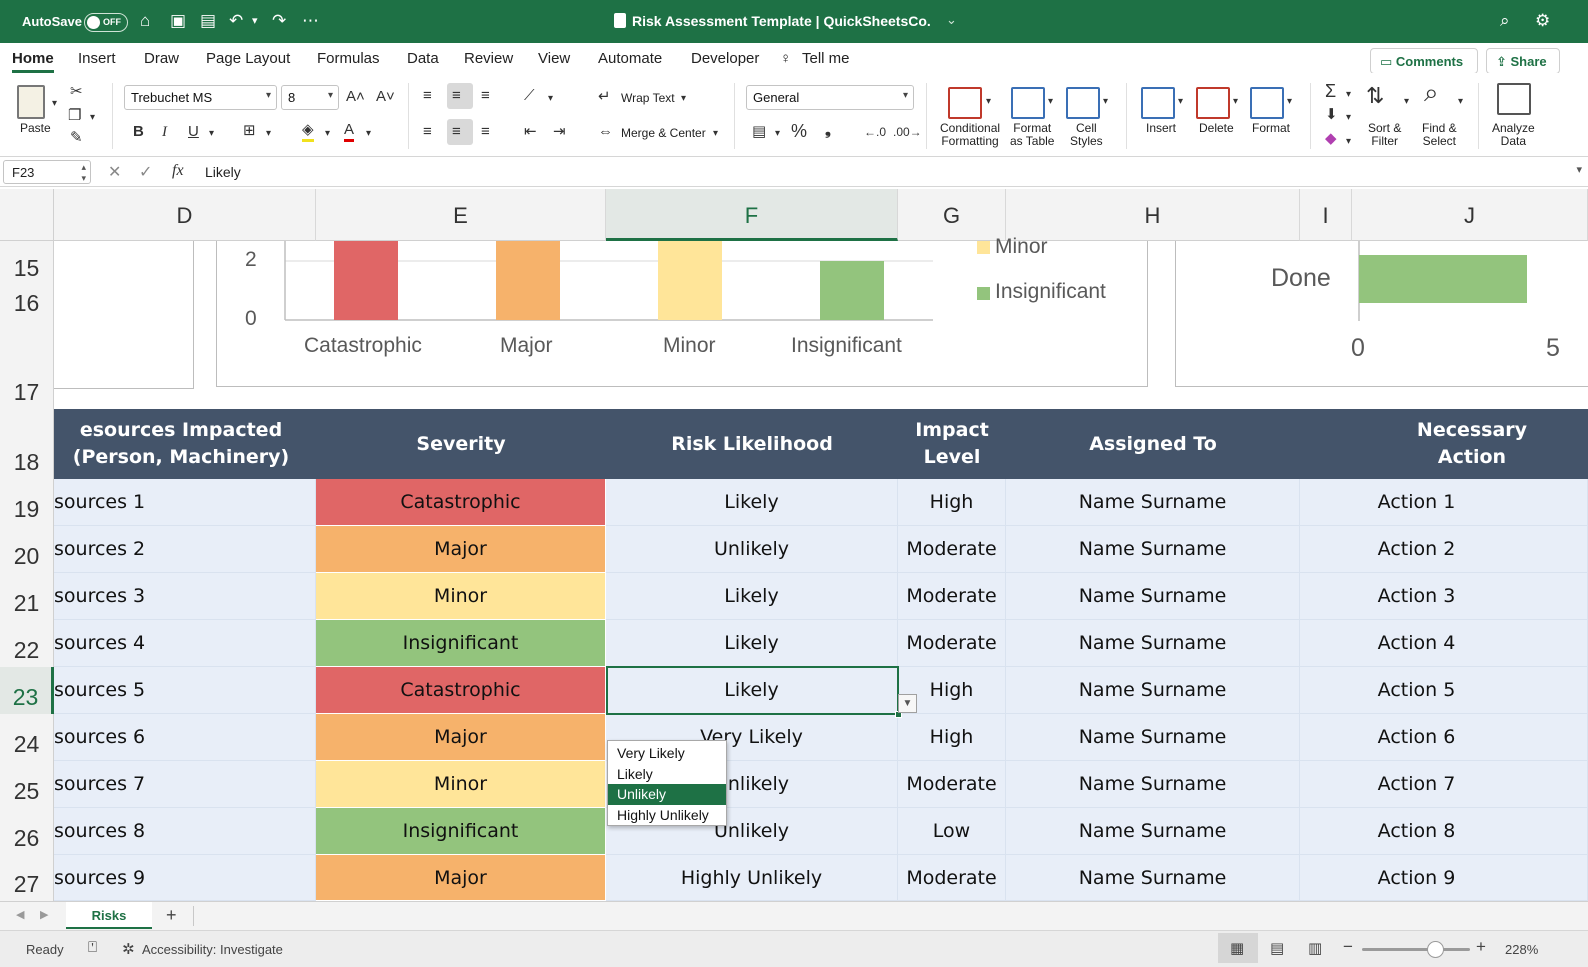  I want to click on orientation-dropdown-icon: ▾, so click(550, 99).